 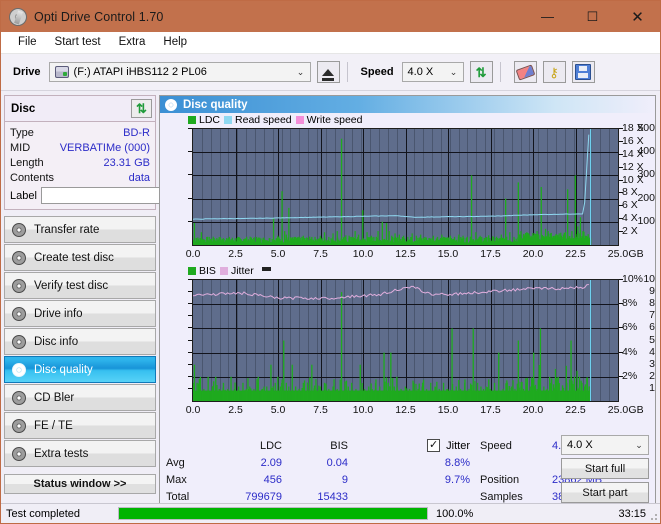 I want to click on y2-axis-tick: 6 X, so click(x=630, y=205).